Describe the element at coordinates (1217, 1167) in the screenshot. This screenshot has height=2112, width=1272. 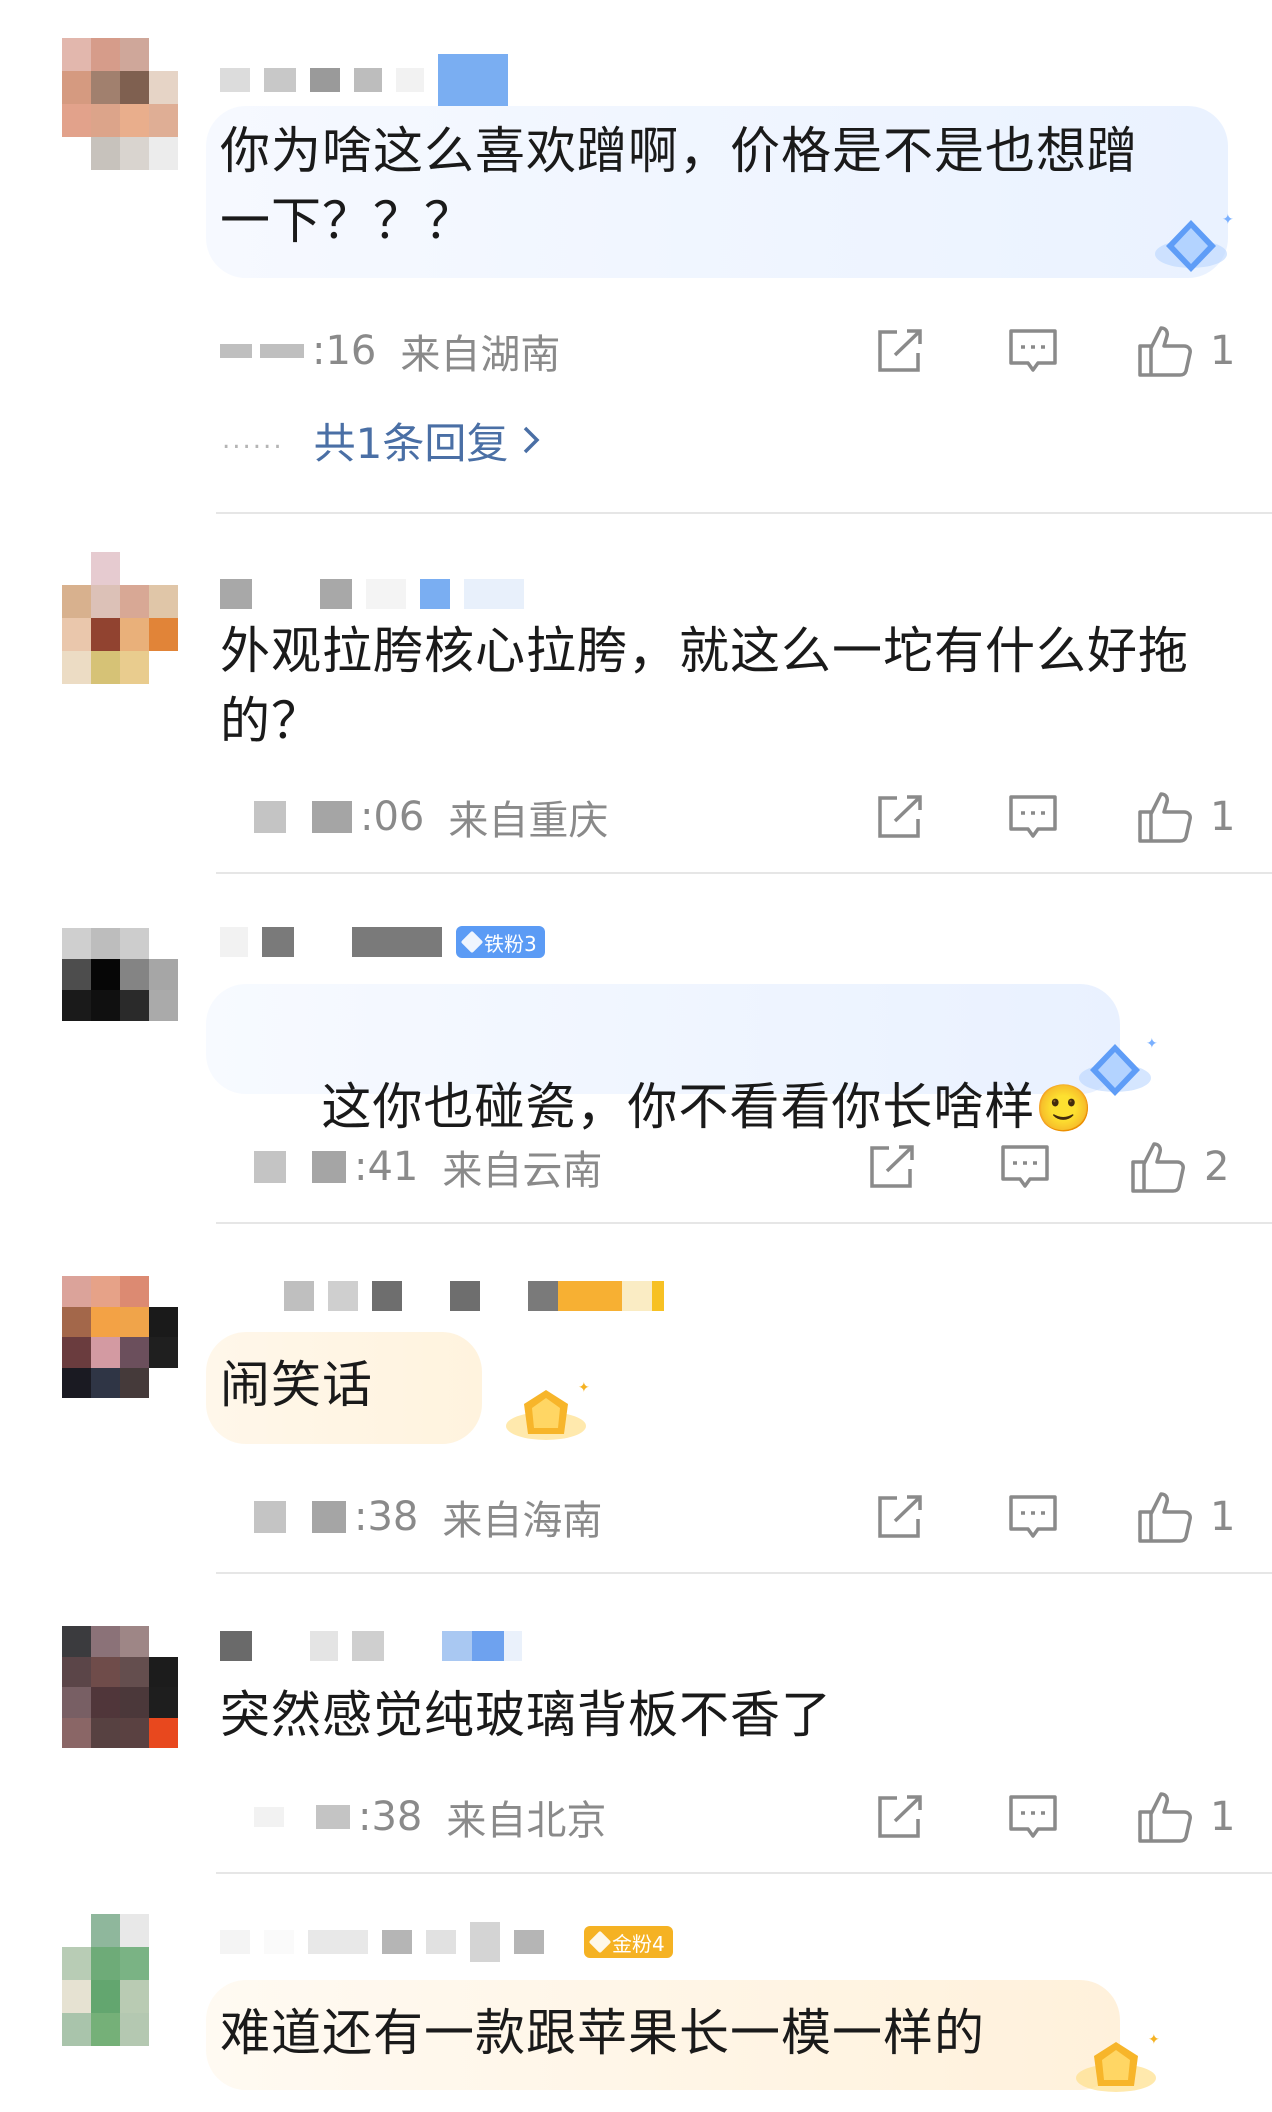
I see `like-count: 2` at that location.